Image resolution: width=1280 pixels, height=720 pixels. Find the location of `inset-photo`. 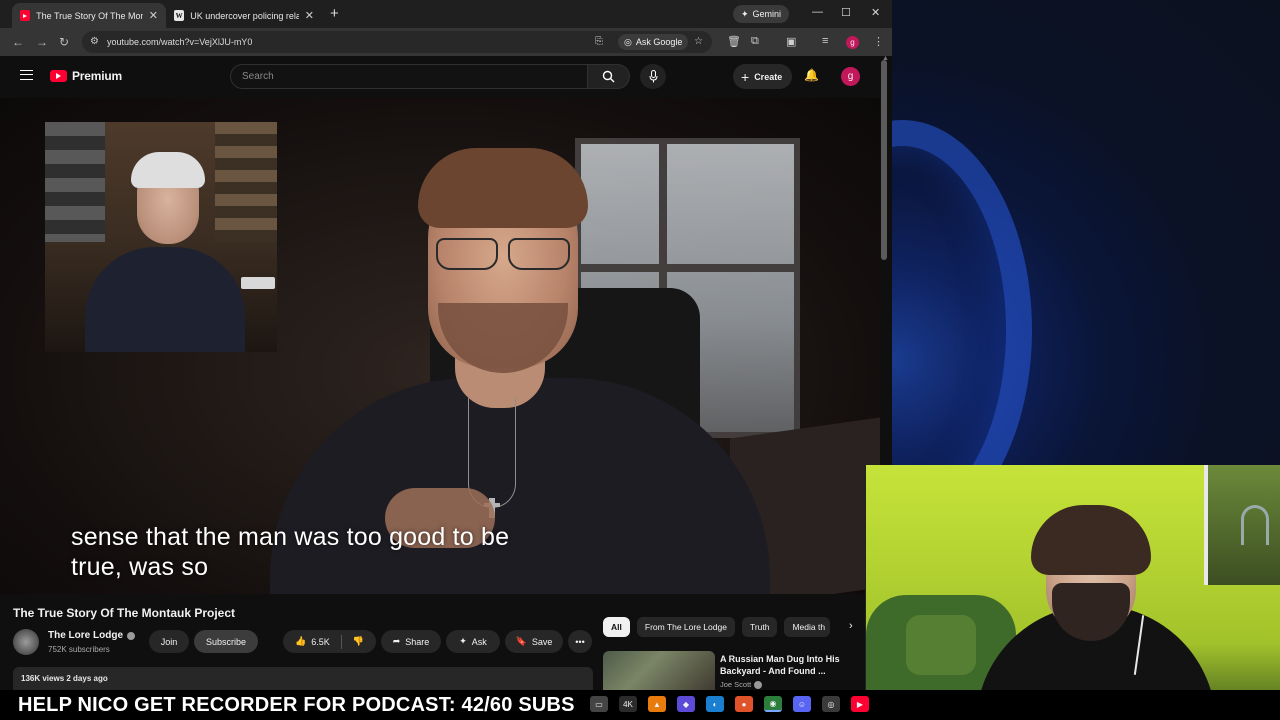

inset-photo is located at coordinates (161, 237).